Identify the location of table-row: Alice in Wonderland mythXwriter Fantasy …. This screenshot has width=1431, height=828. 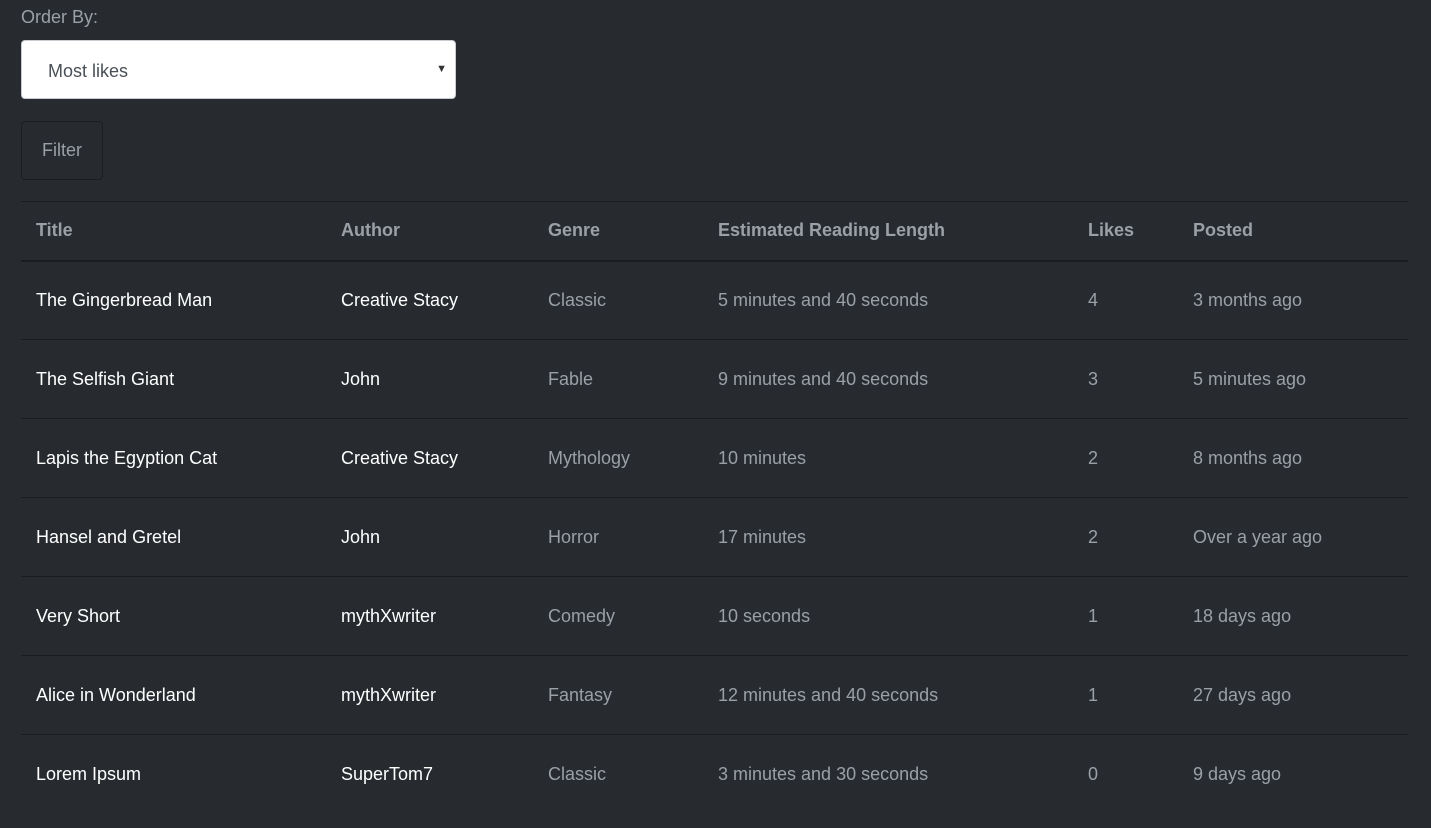
(714, 695).